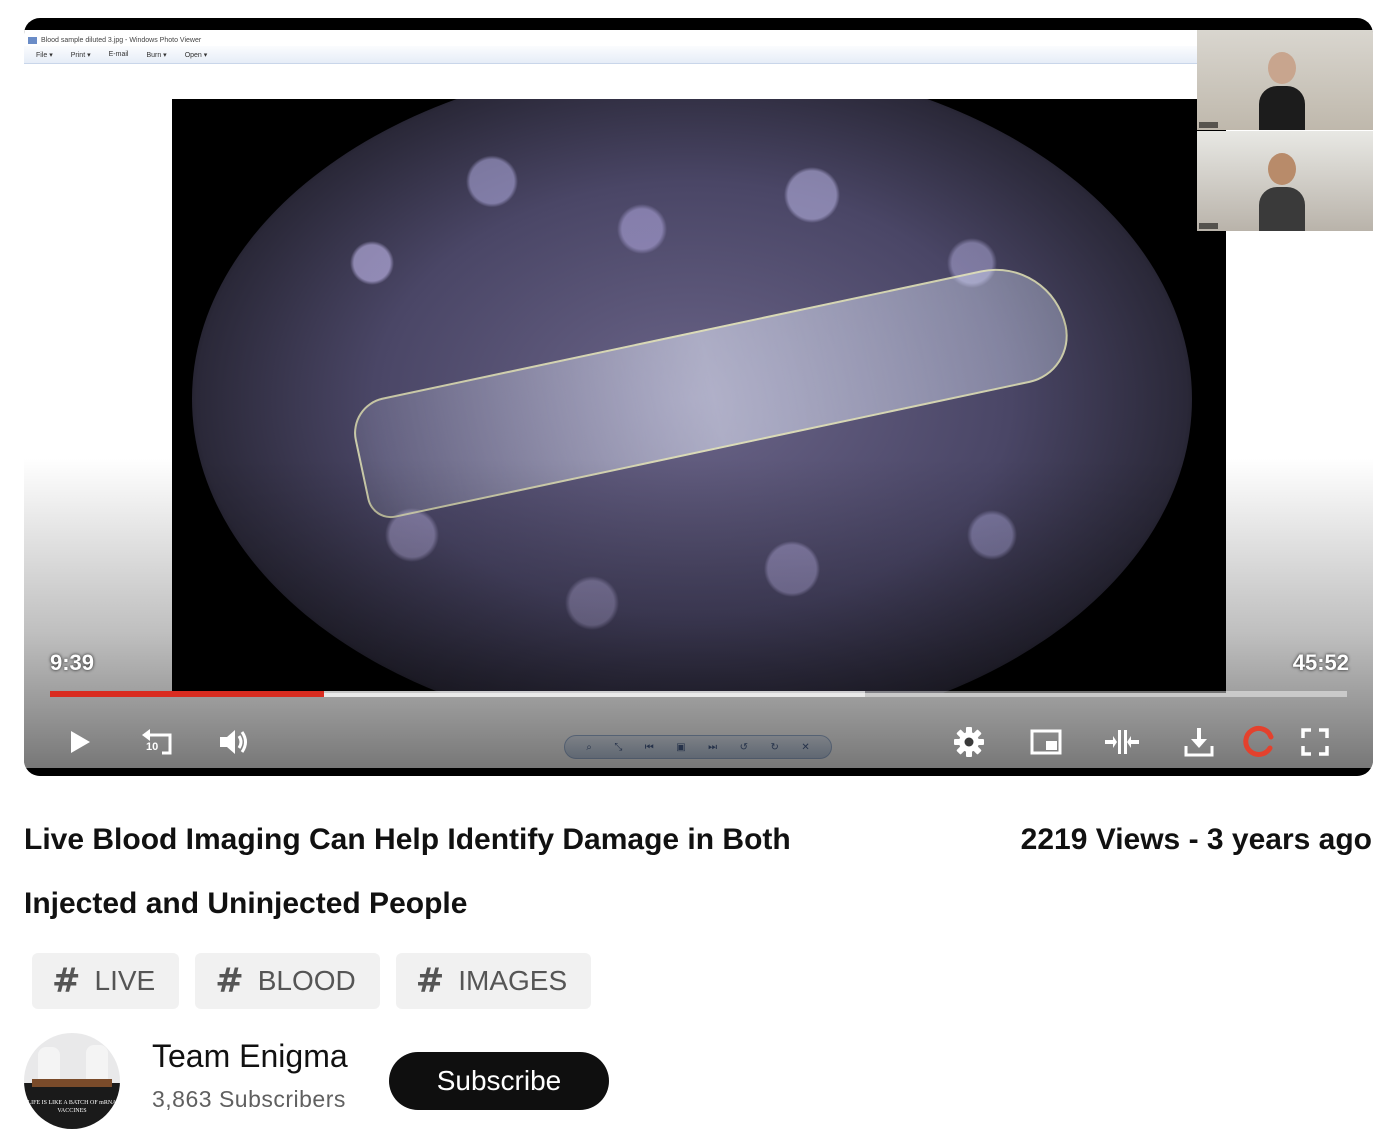 The width and height of the screenshot is (1394, 1148). What do you see at coordinates (513, 980) in the screenshot?
I see `hashtag-label: IMAGES` at bounding box center [513, 980].